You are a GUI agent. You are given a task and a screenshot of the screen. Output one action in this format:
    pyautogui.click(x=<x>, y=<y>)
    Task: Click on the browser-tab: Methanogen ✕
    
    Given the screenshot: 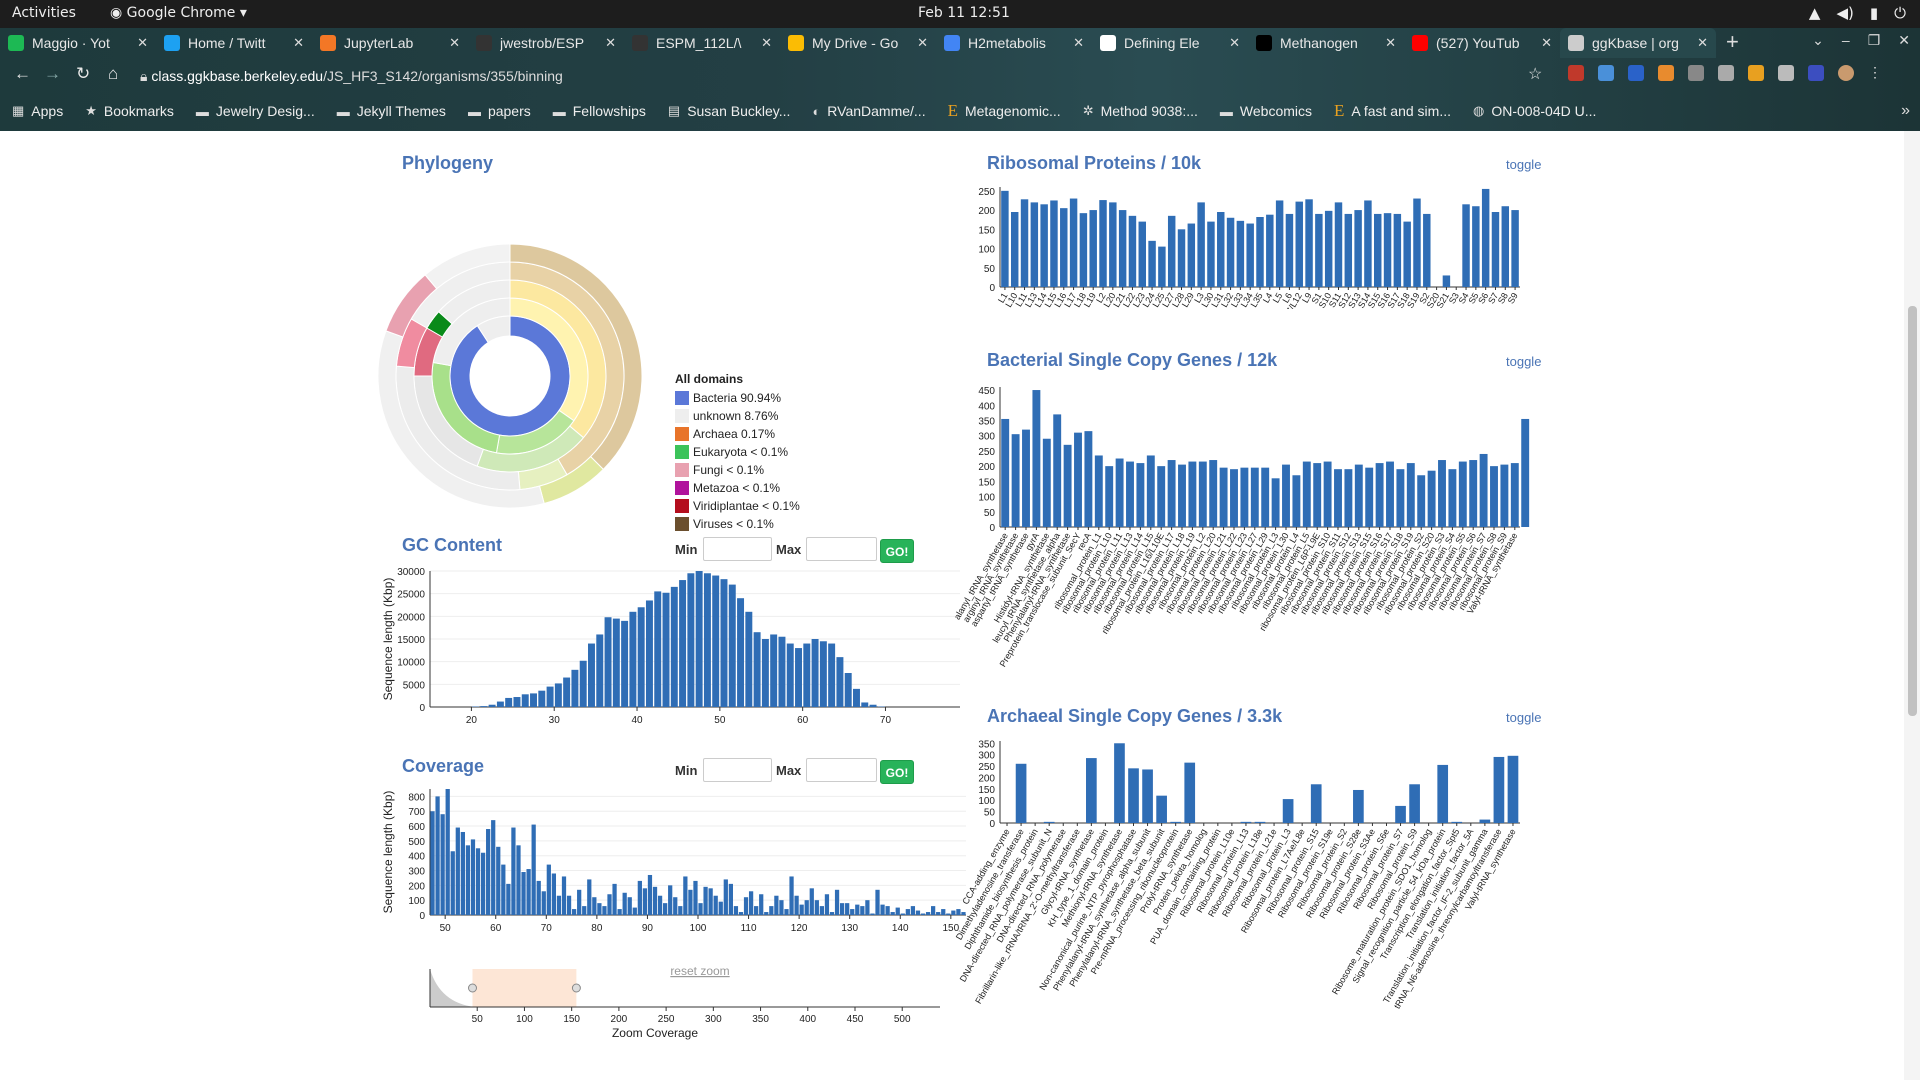 What is the action you would take?
    pyautogui.click(x=1326, y=43)
    